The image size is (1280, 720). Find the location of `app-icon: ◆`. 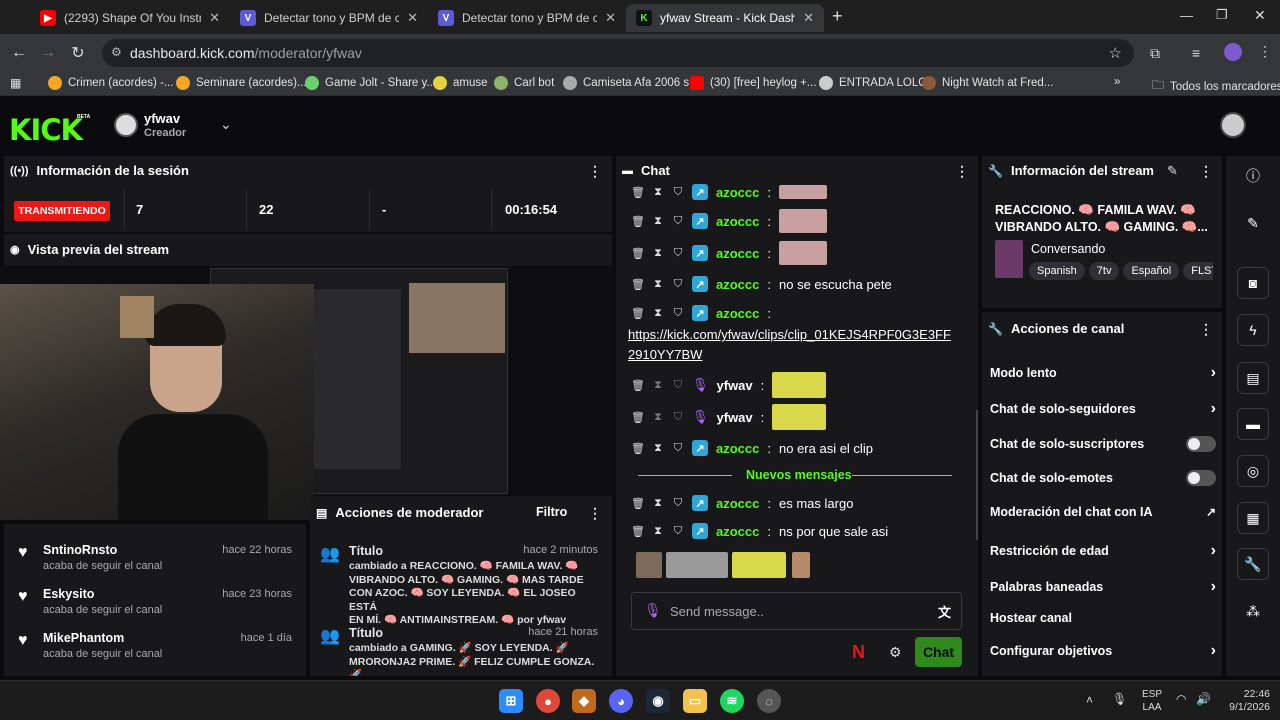

app-icon: ◆ is located at coordinates (584, 701).